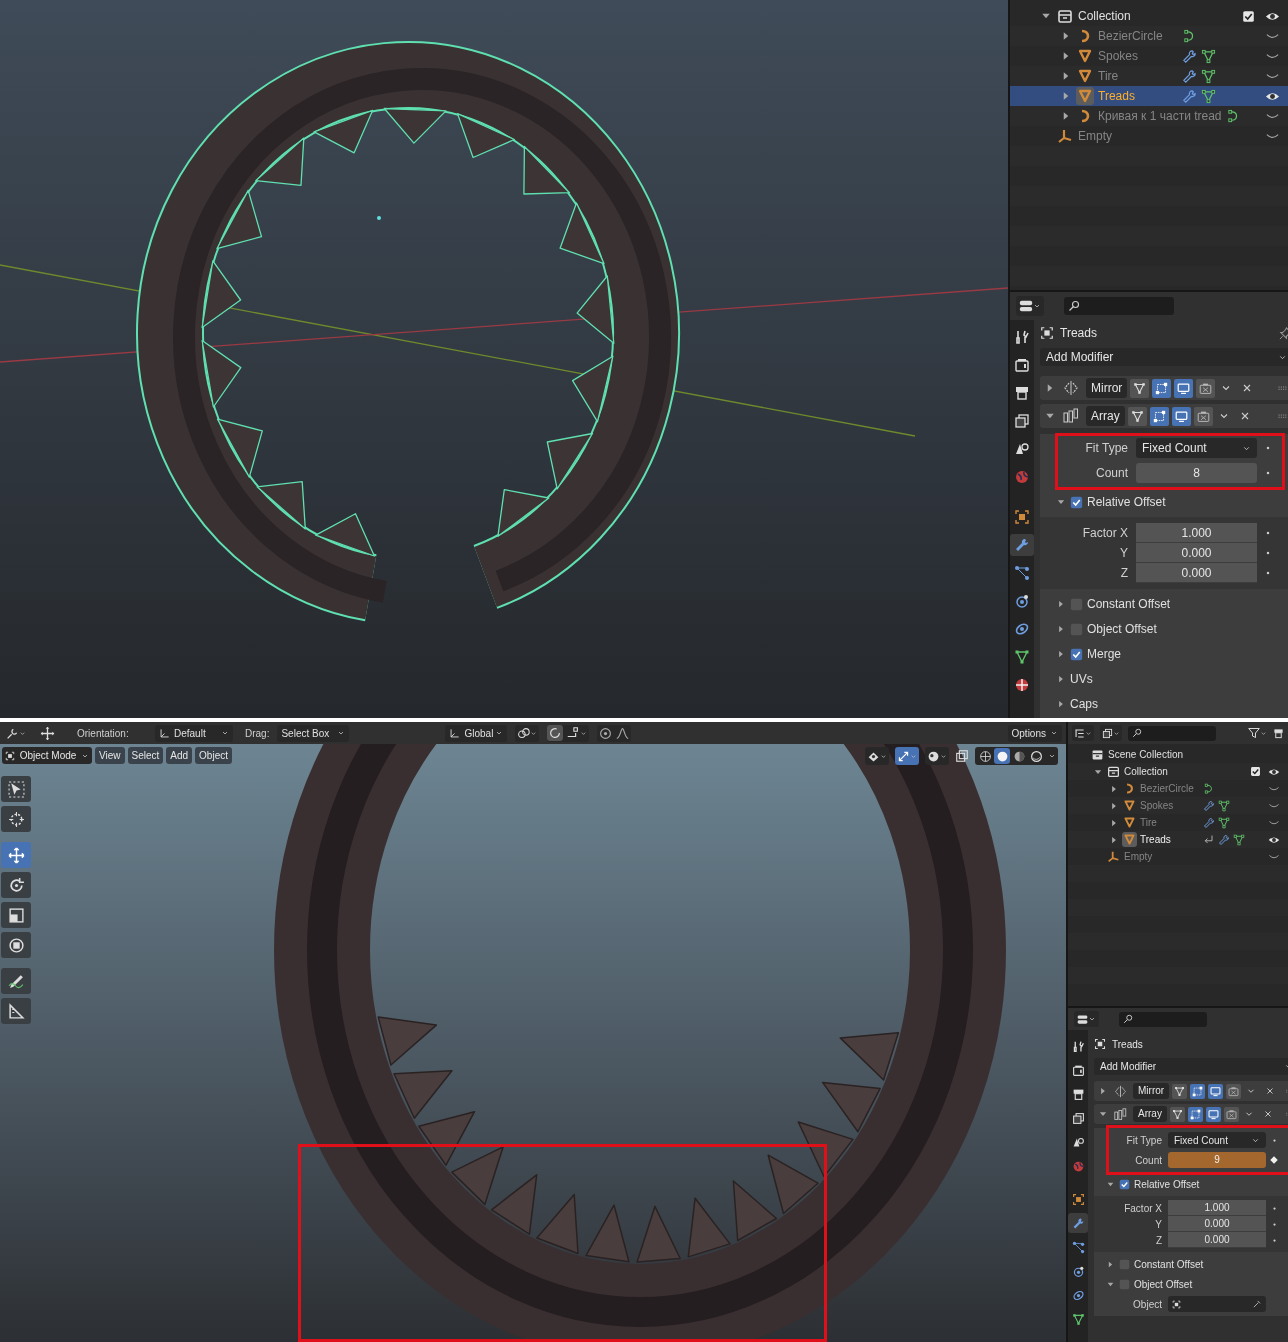  I want to click on section-label: UVs, so click(1081, 679).